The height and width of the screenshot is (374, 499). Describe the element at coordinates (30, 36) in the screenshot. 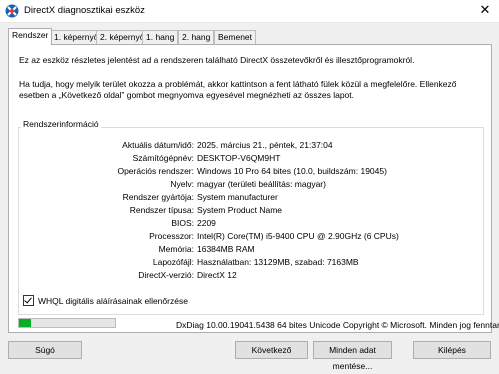

I see `tab-rendszer: Rendszer` at that location.